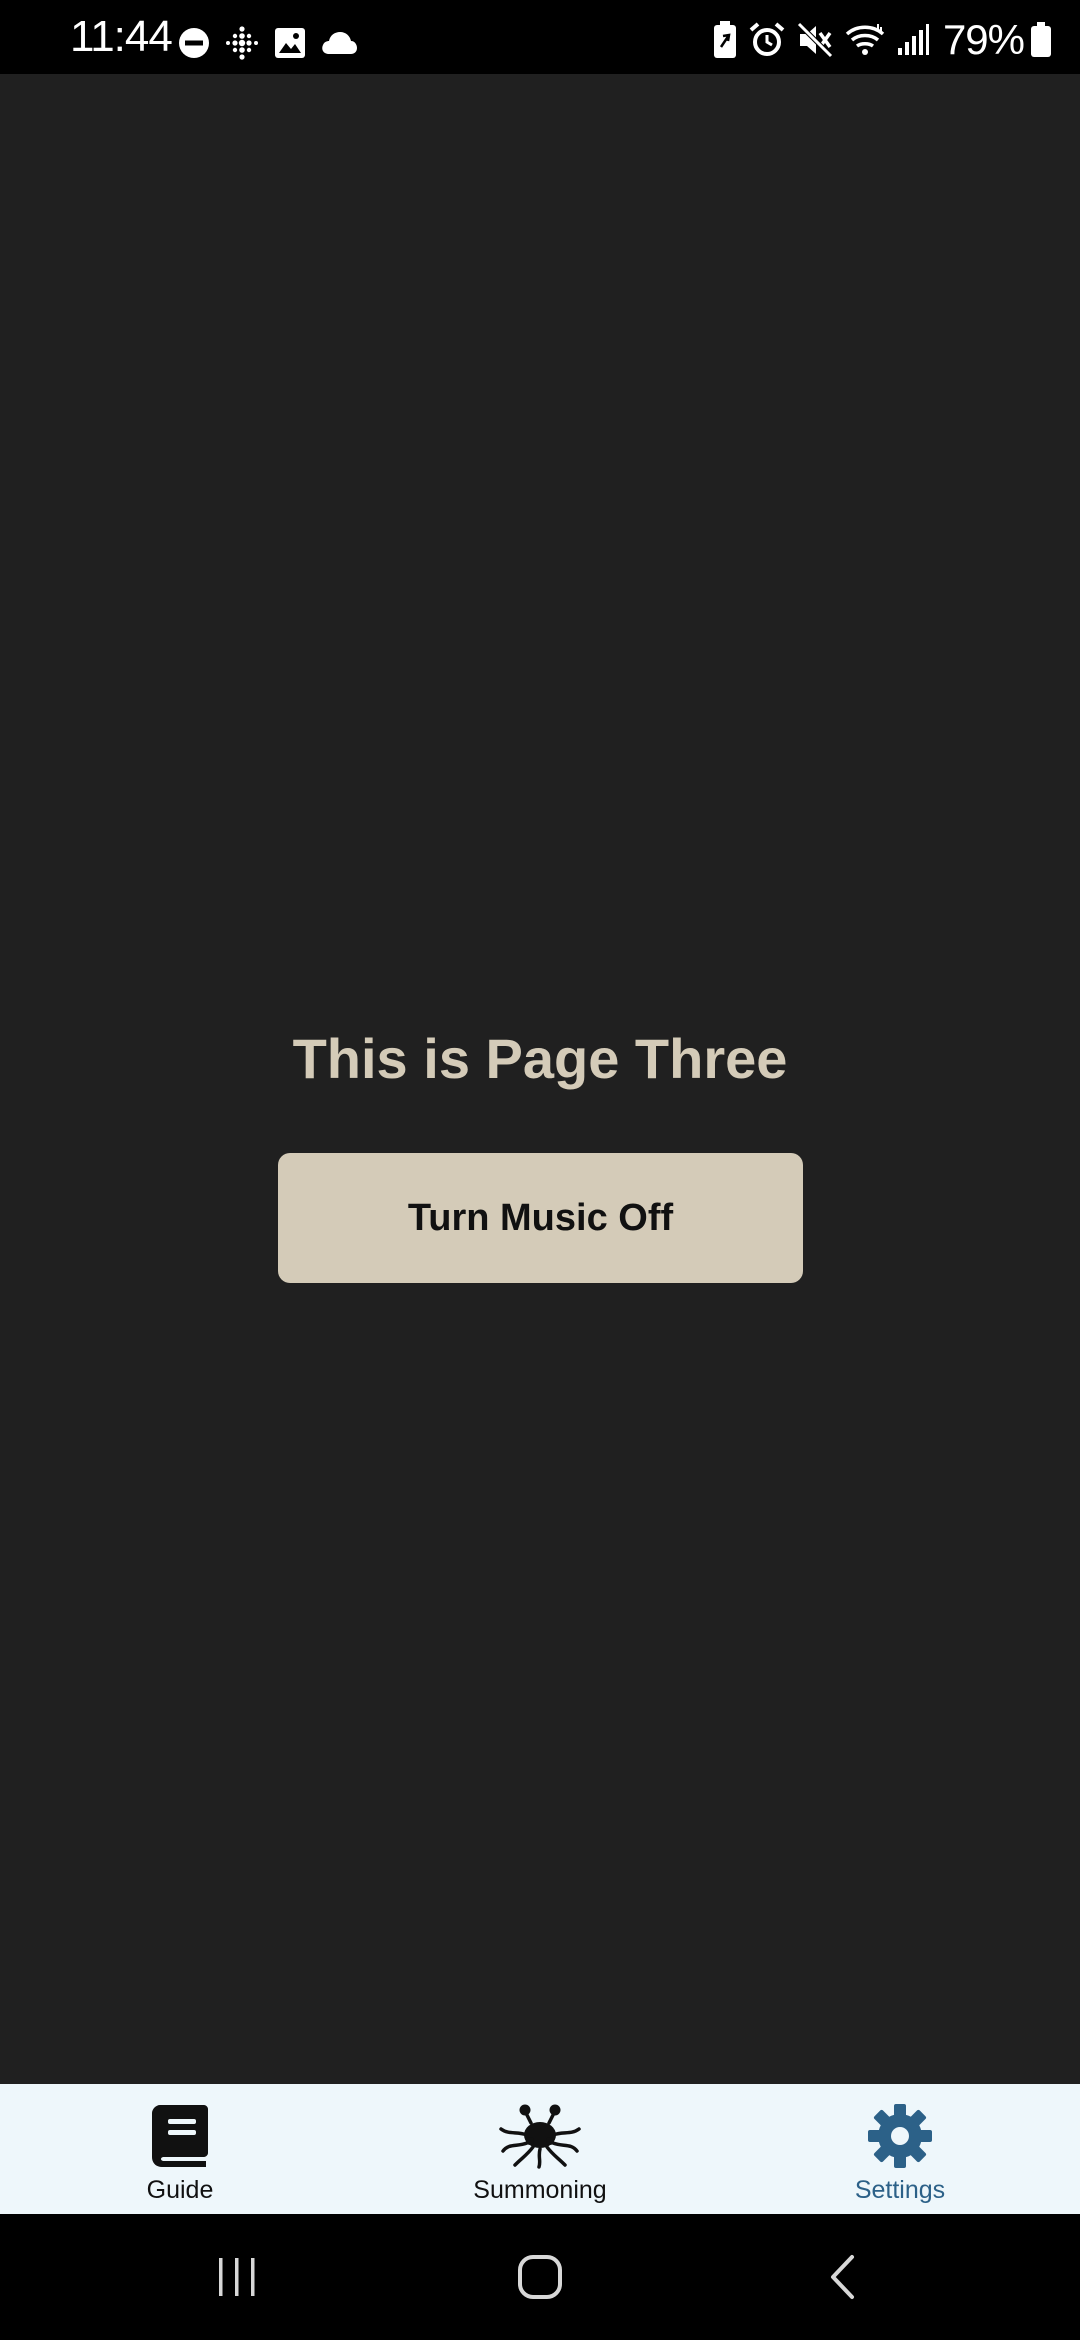 The width and height of the screenshot is (1080, 2340). I want to click on page-title: This is Page Three, so click(540, 1058).